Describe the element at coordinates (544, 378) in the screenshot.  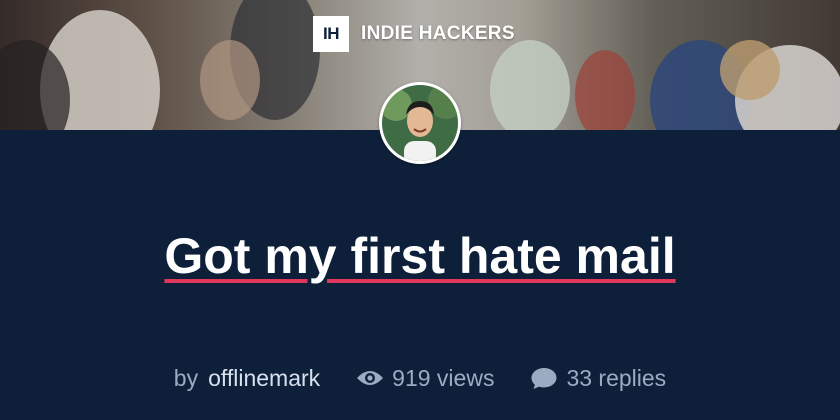
I see `speech-bubble-icon` at that location.